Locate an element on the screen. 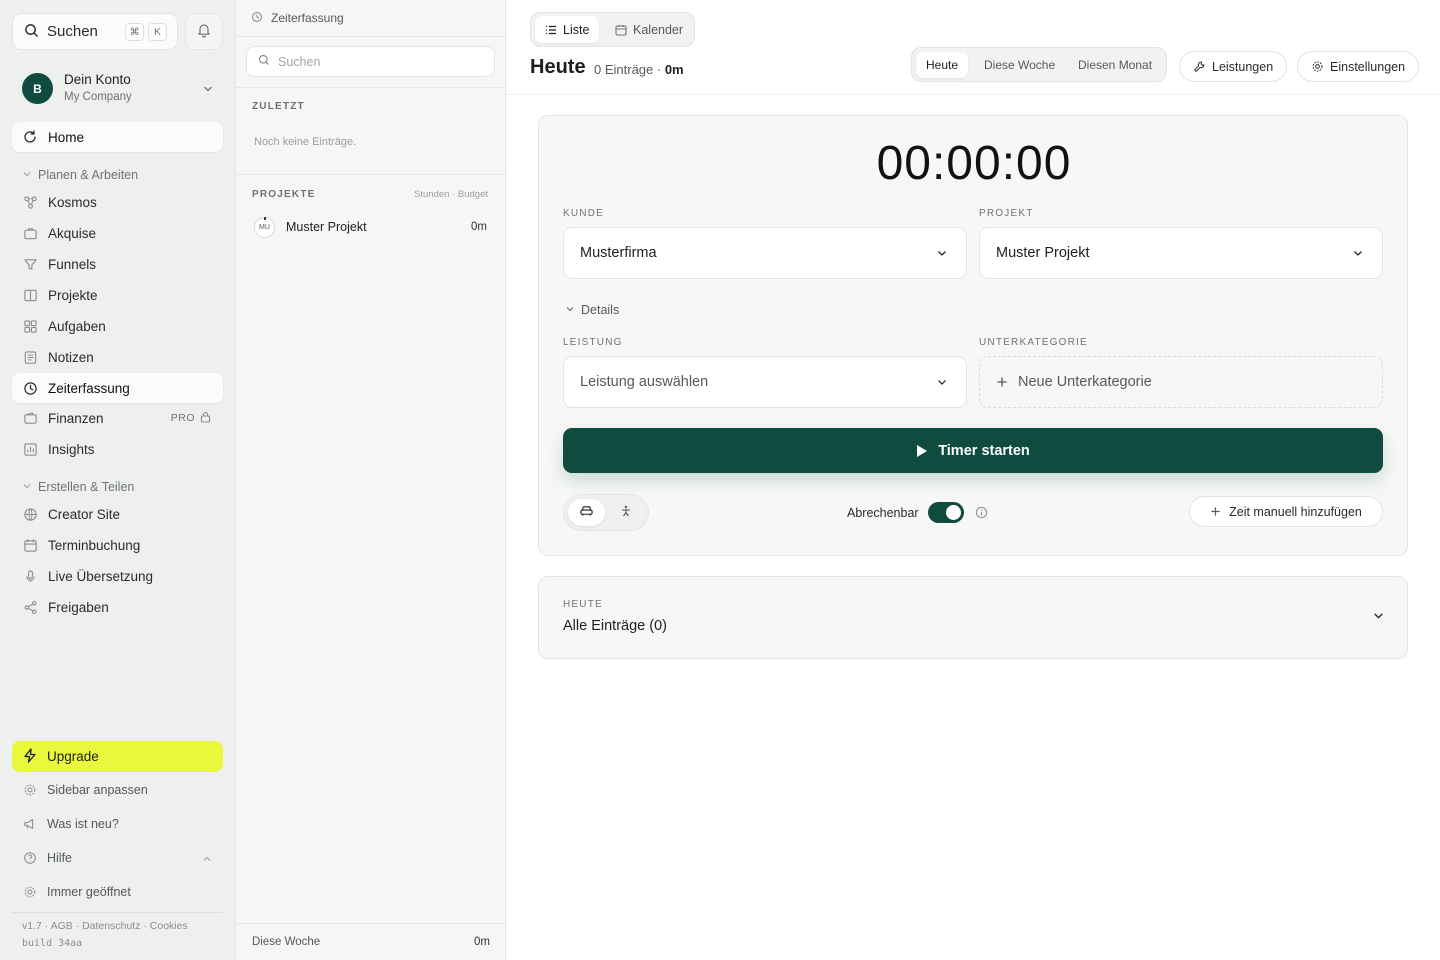 The image size is (1440, 960). total-duration: 0m is located at coordinates (674, 69).